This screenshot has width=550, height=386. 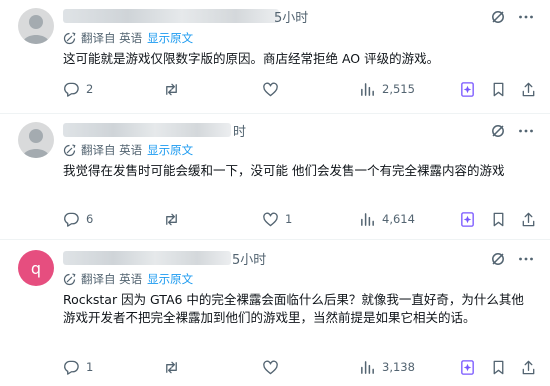 I want to click on views-button: 4,614, so click(x=387, y=219).